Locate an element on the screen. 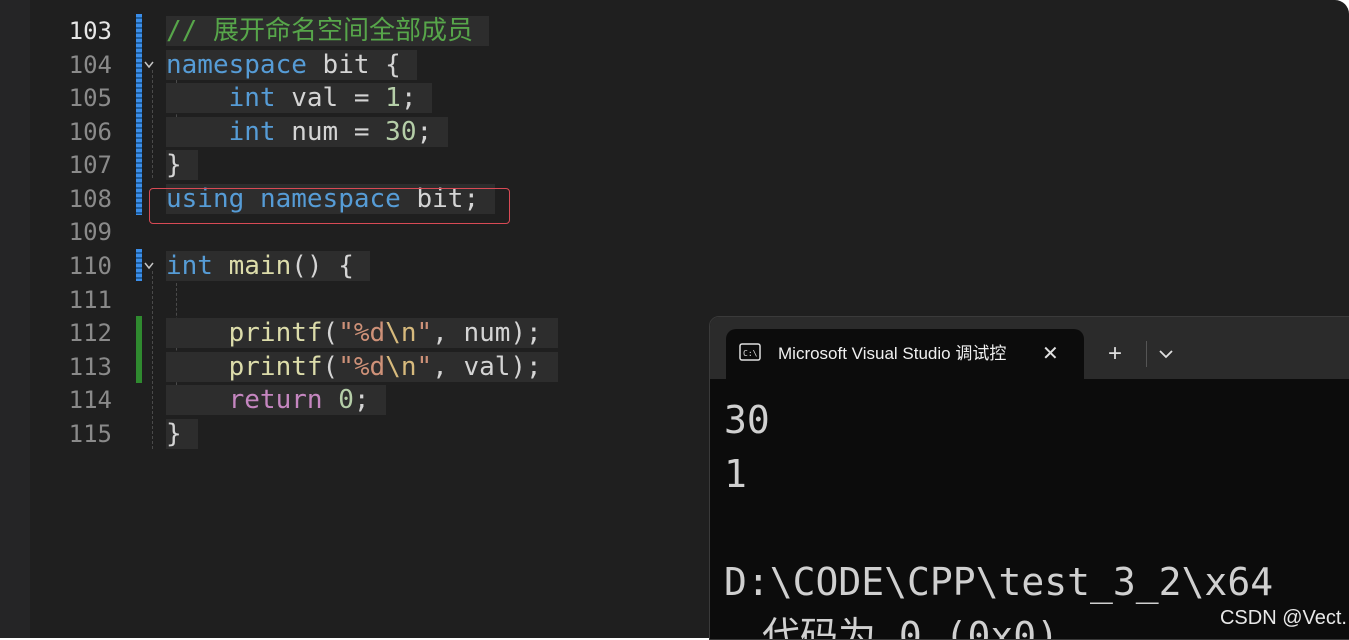 Image resolution: width=1349 pixels, height=640 pixels. change-marker-added is located at coordinates (139, 349).